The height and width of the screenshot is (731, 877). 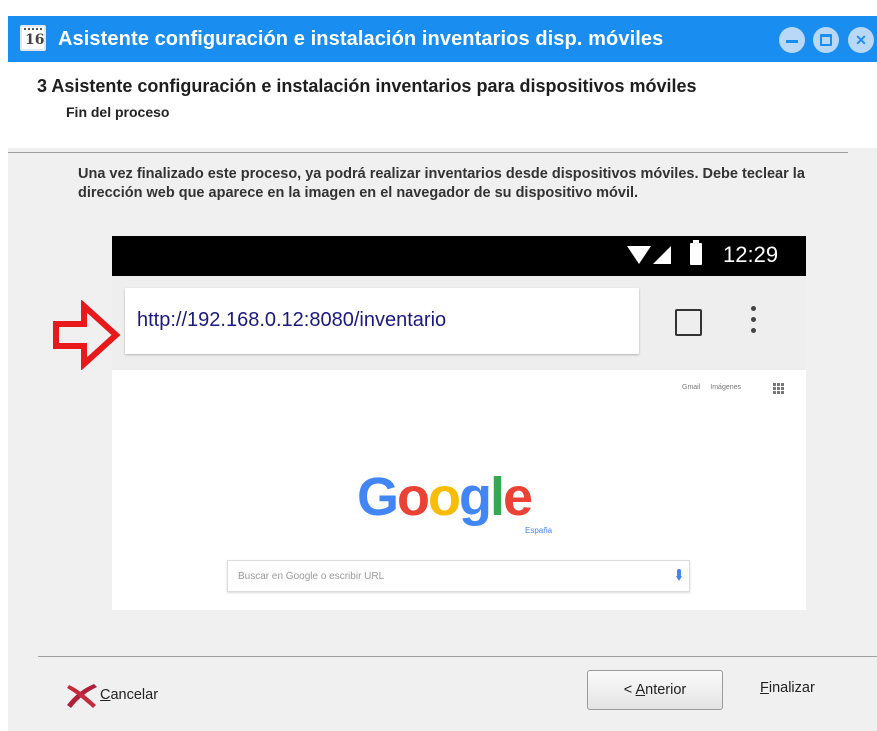 What do you see at coordinates (311, 576) in the screenshot?
I see `search-placeholder: Buscar en Google o escribir URL` at bounding box center [311, 576].